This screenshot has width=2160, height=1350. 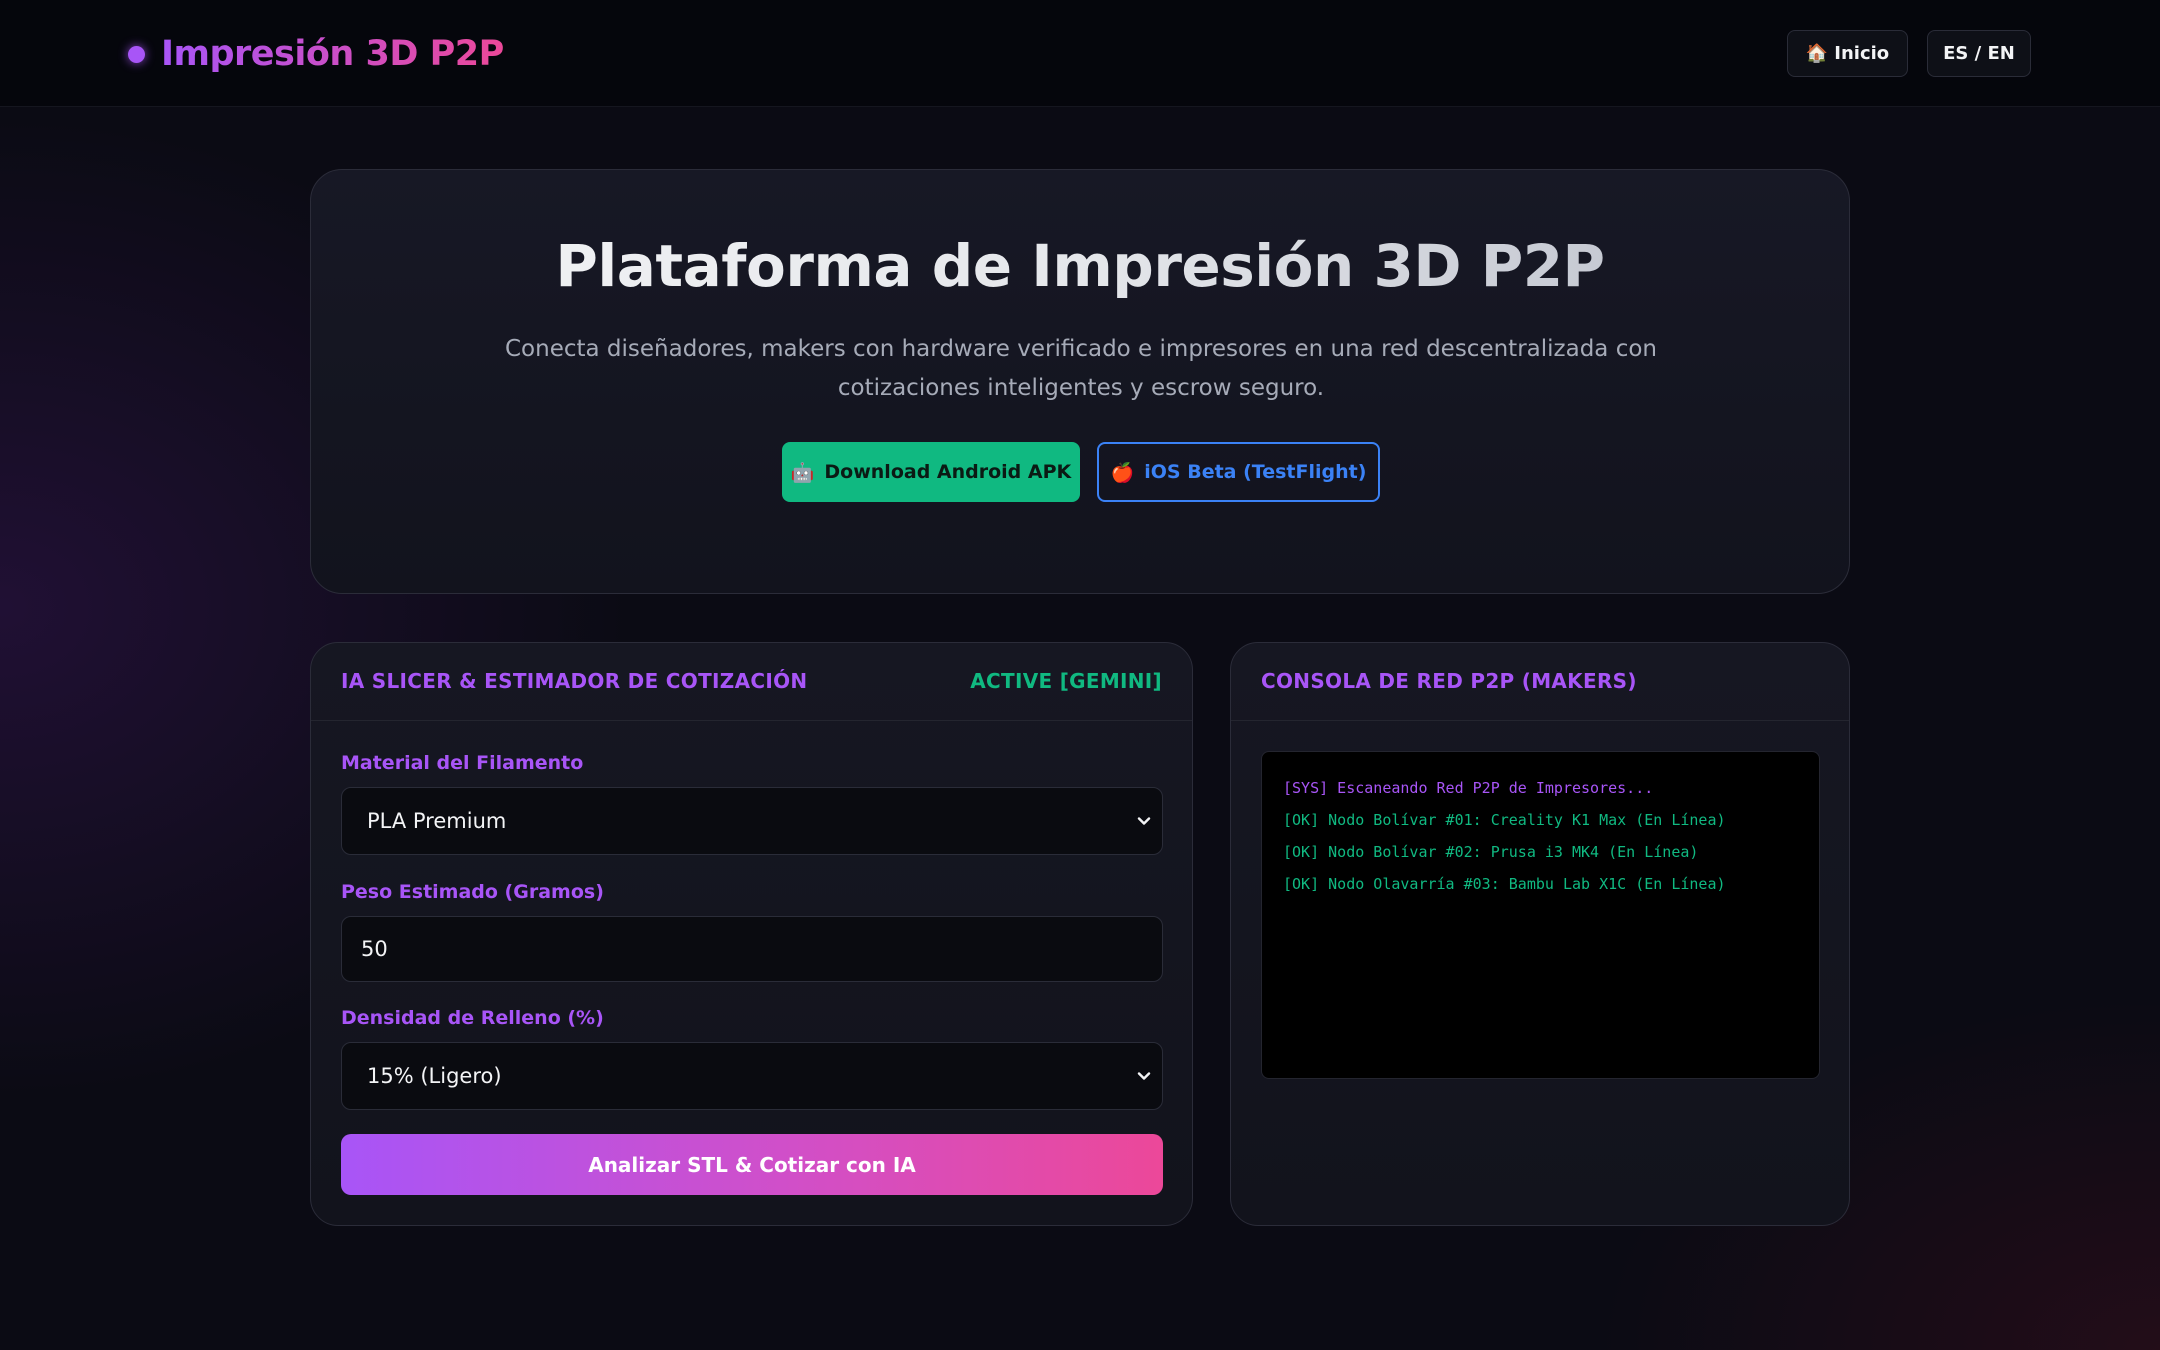 I want to click on top-navbar: Impresión 3D P2P 🏠 Inicio ES / EN, so click(x=1080, y=53).